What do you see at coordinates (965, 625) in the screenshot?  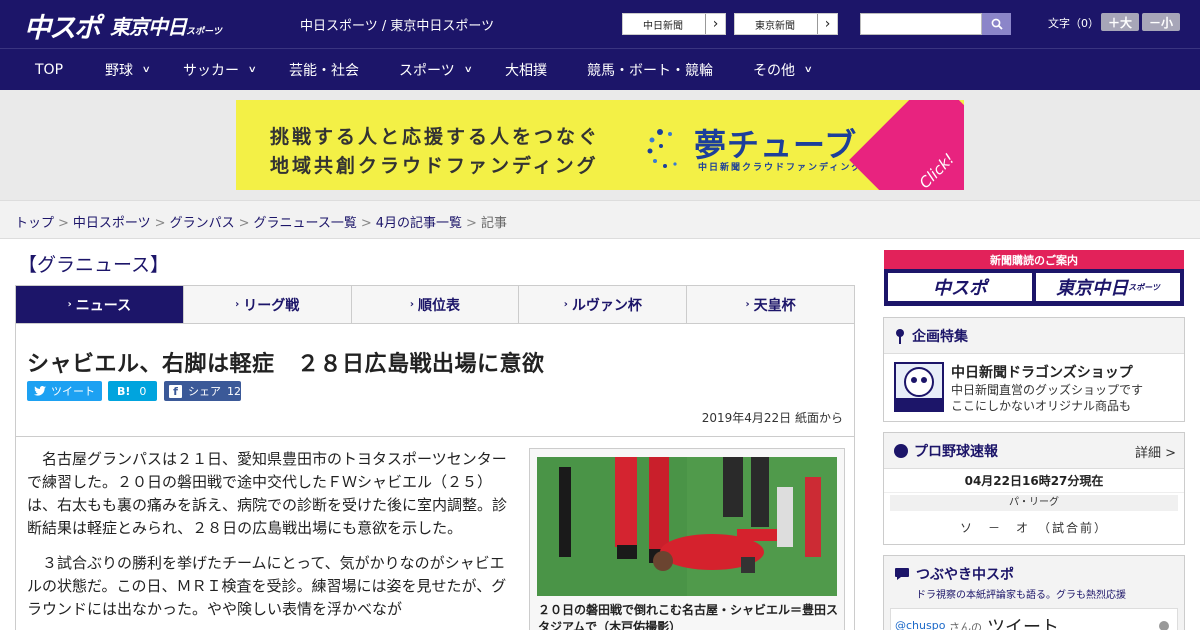 I see `twitter-account-suffix: さんの` at bounding box center [965, 625].